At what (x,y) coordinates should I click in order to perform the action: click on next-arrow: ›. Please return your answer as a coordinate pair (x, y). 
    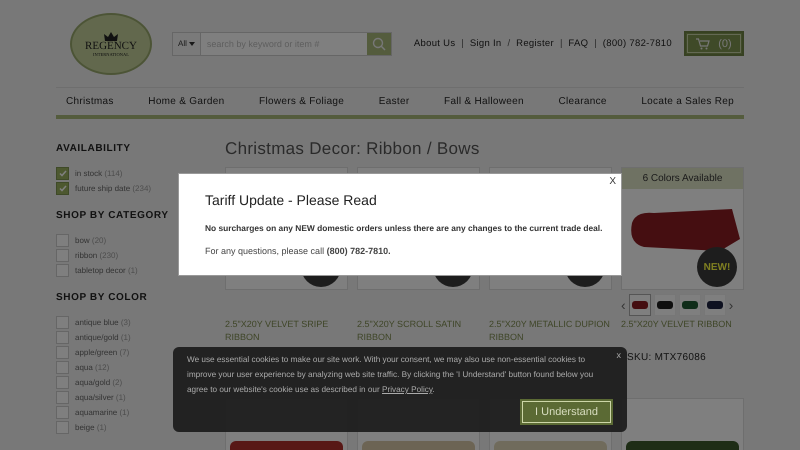
    Looking at the image, I should click on (731, 305).